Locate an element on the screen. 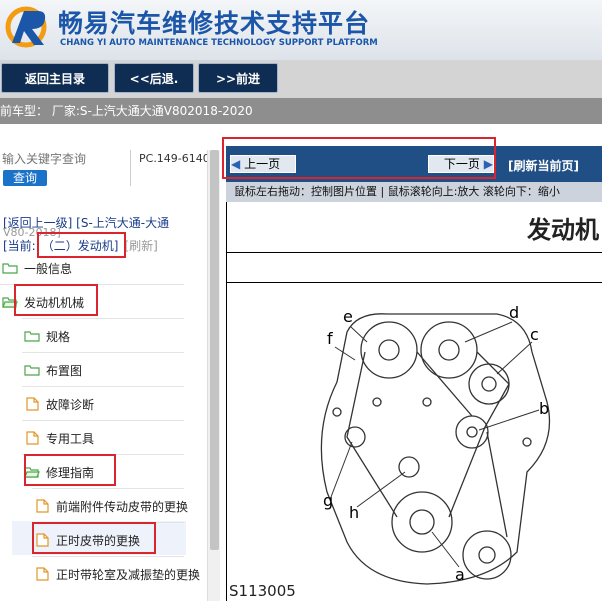 Image resolution: width=602 pixels, height=601 pixels. home-button: 返回主目录 is located at coordinates (55, 78).